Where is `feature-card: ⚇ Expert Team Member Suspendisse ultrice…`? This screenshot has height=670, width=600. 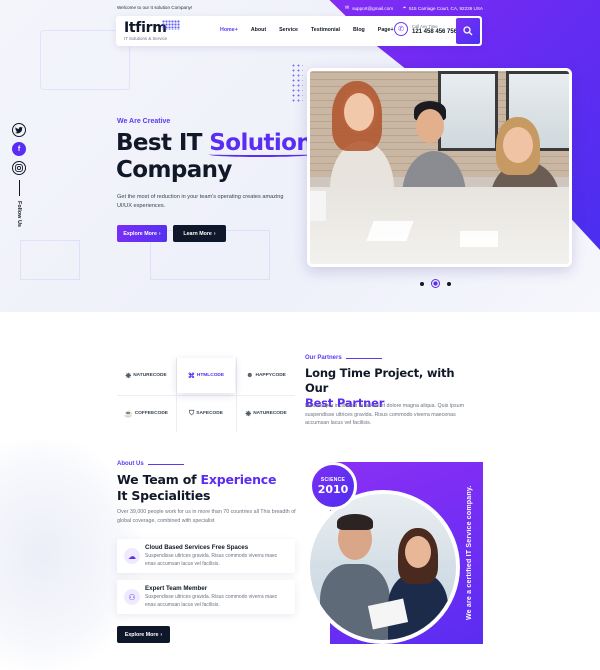
feature-card: ⚇ Expert Team Member Suspendisse ultrice… is located at coordinates (206, 597).